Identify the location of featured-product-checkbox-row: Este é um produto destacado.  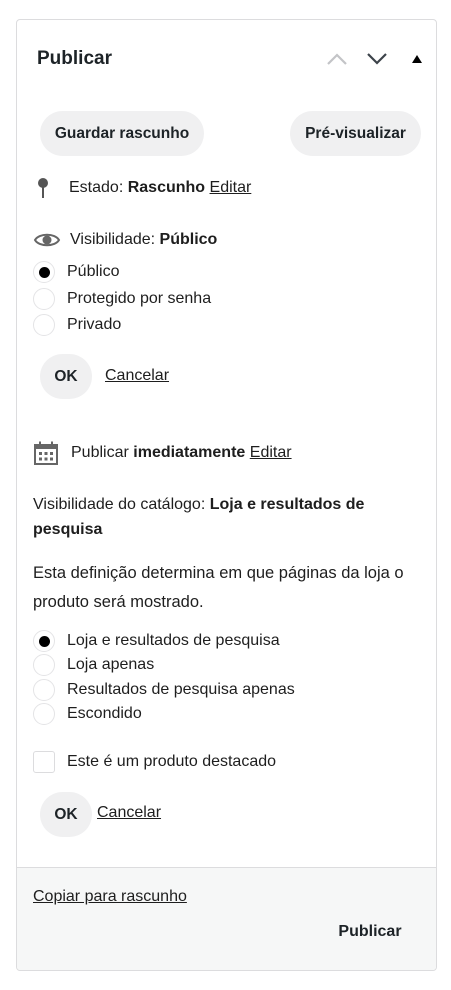
(154, 762).